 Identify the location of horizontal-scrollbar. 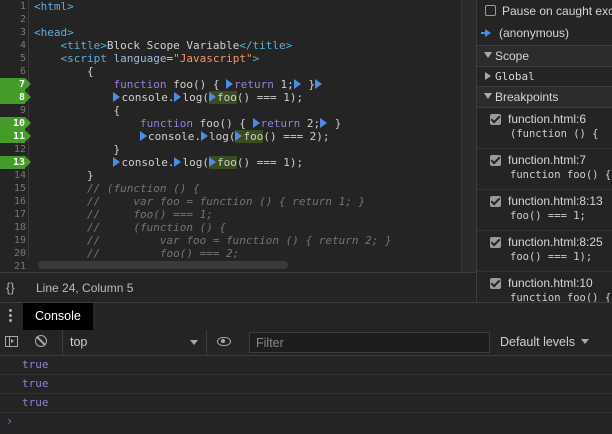
(252, 265).